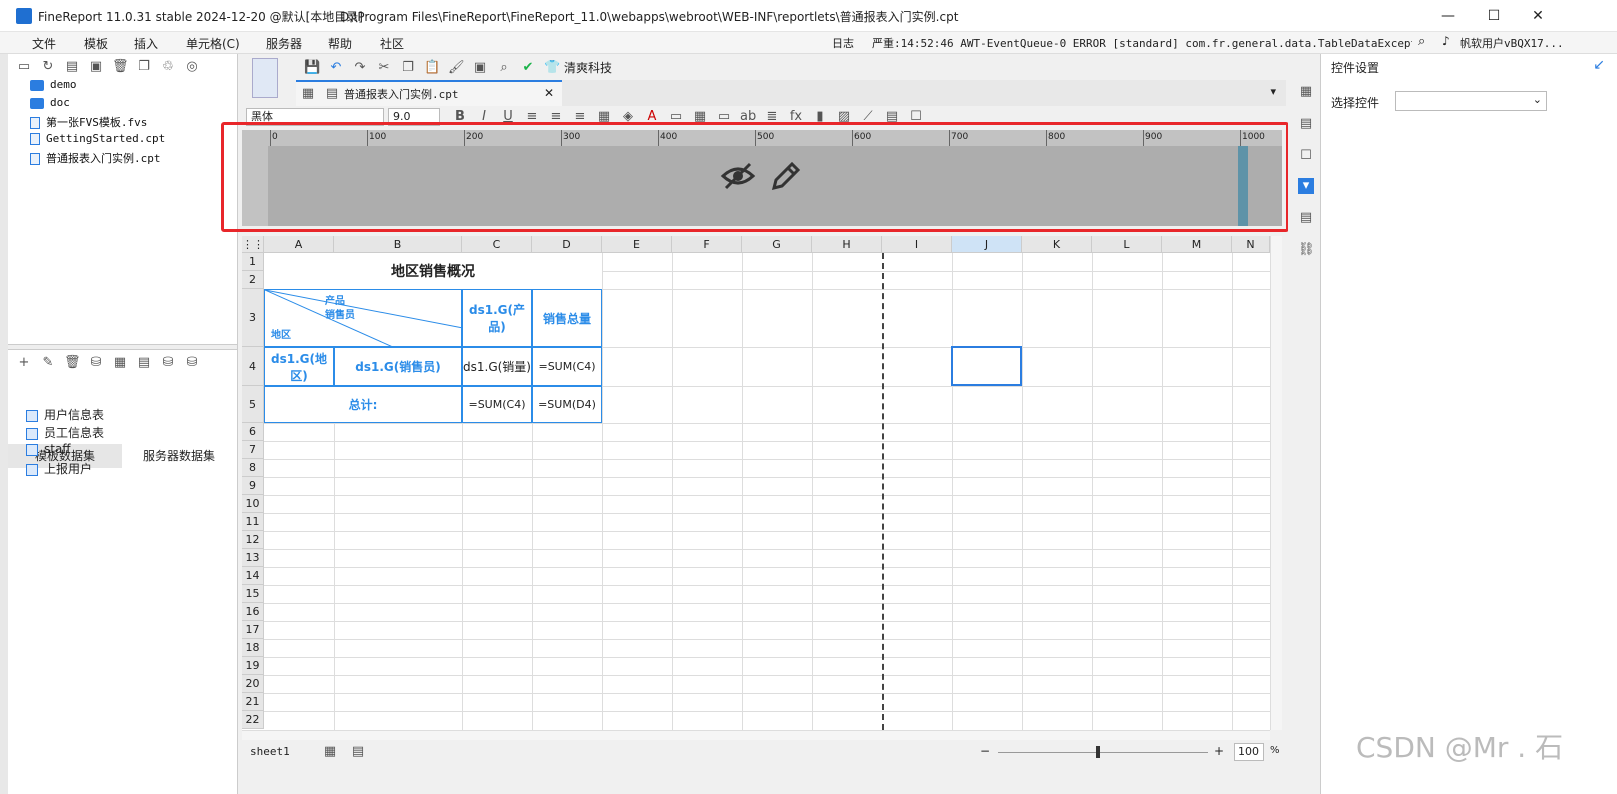  What do you see at coordinates (1538, 16) in the screenshot?
I see `close-icon: ✕` at bounding box center [1538, 16].